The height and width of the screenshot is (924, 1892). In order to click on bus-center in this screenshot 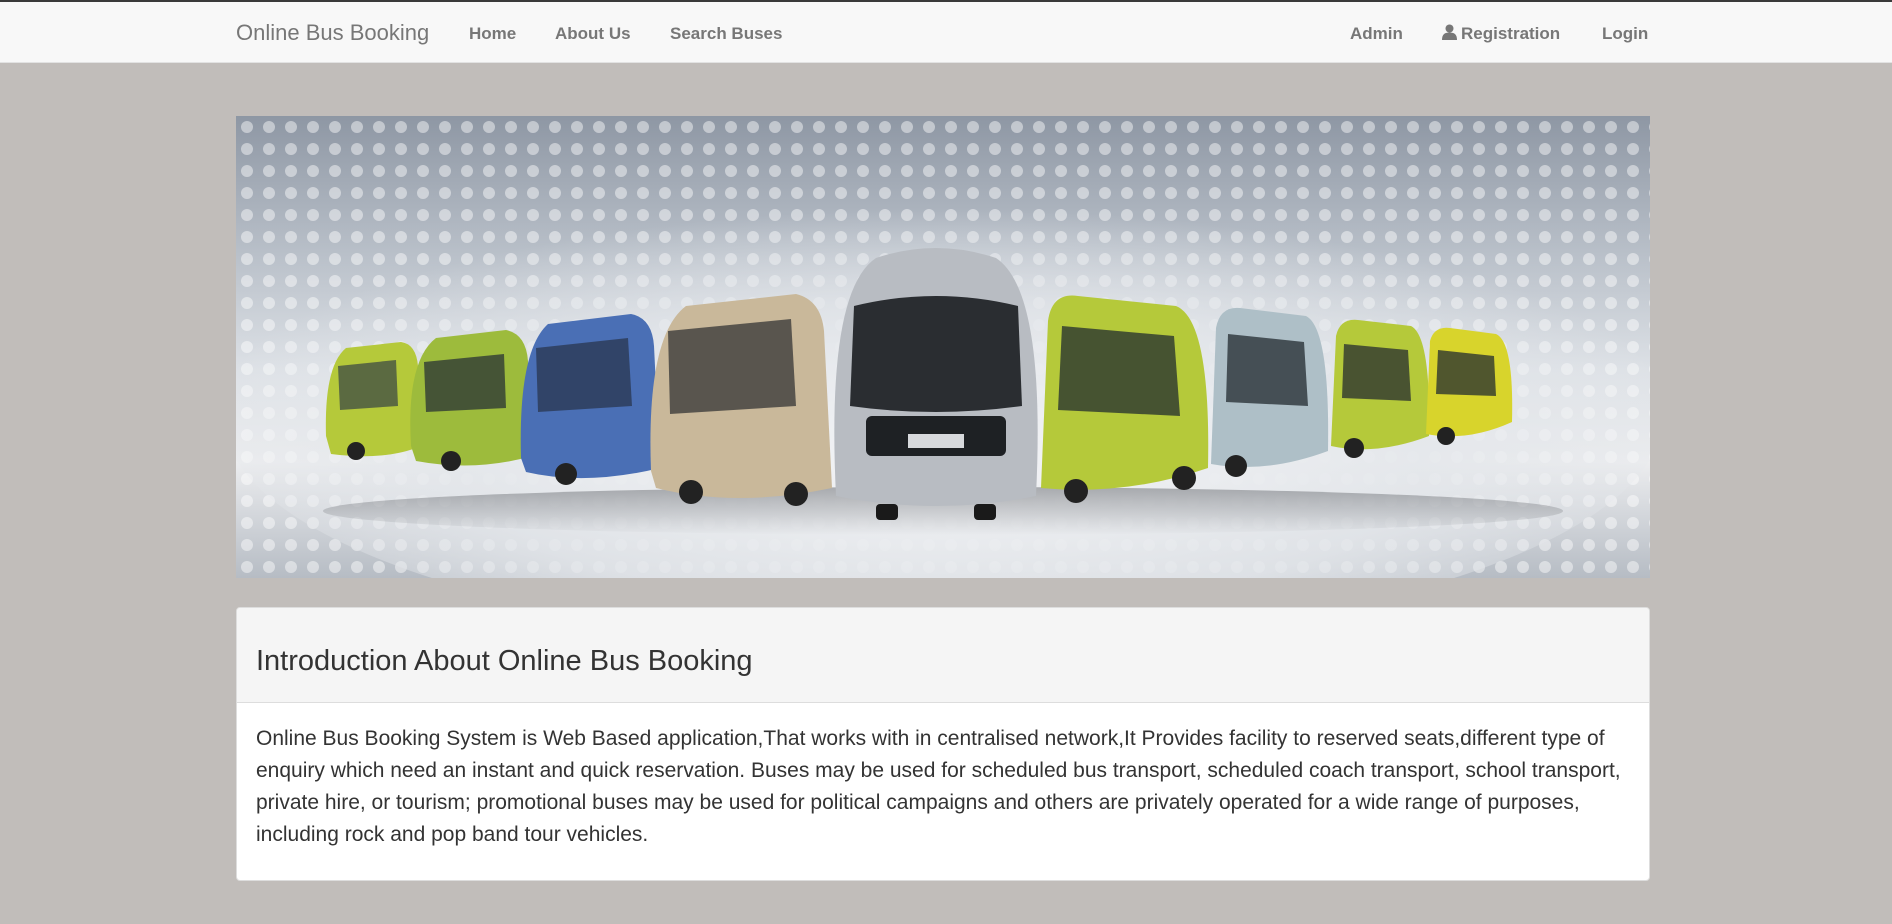, I will do `click(936, 384)`.